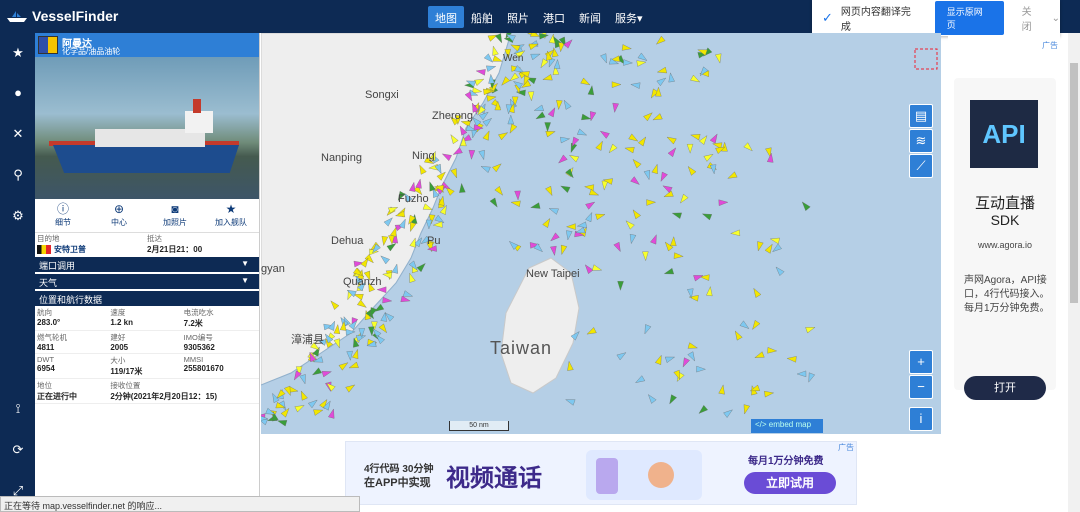  I want to click on port-calls-section: 端口调用 ▼, so click(147, 264).